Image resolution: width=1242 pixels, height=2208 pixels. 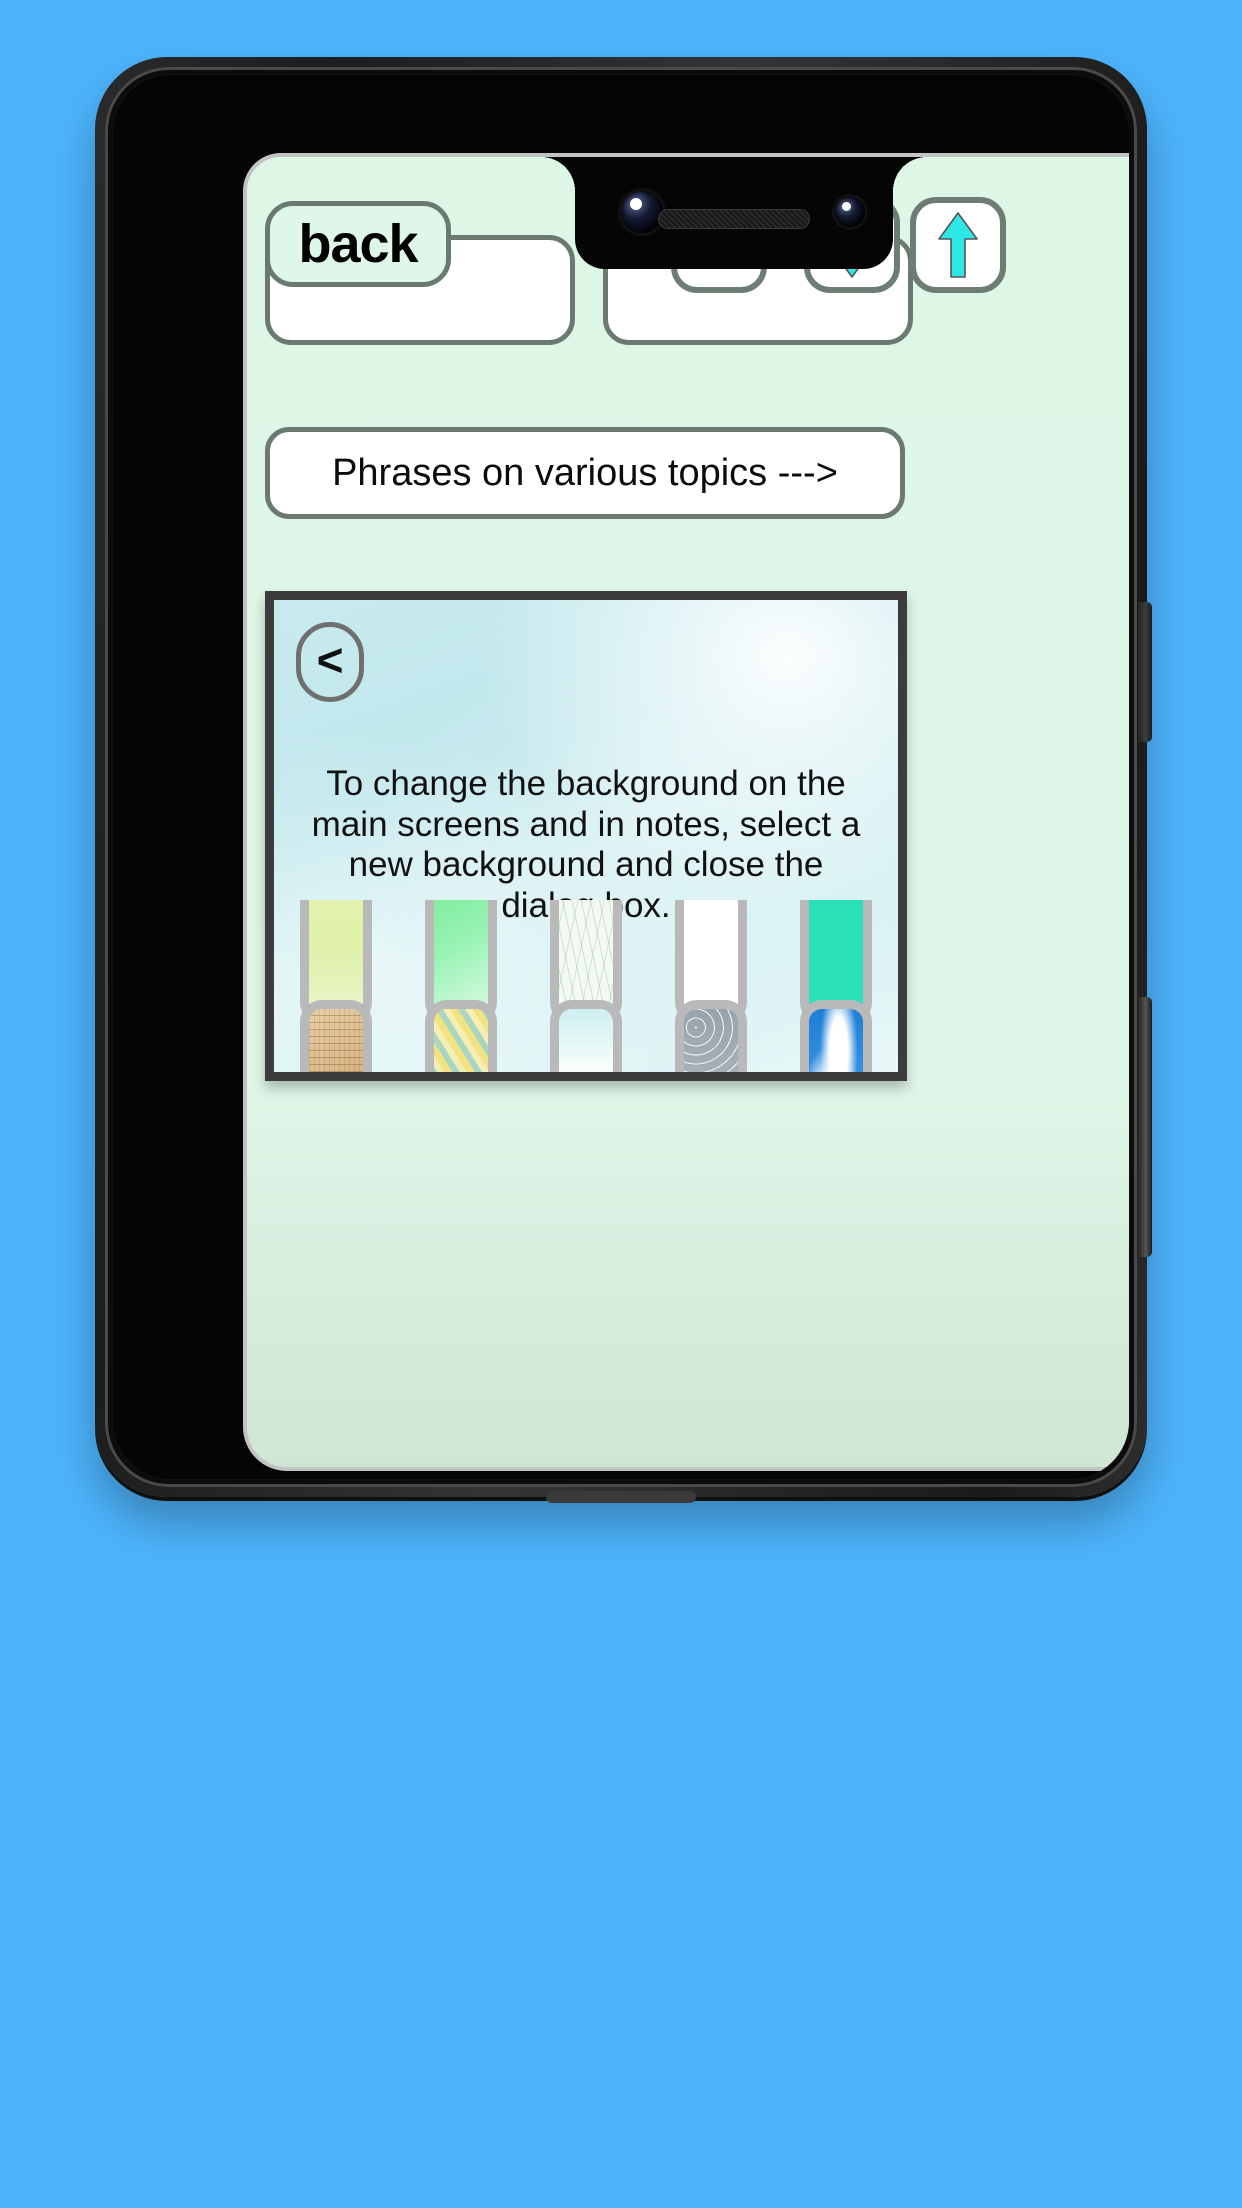 What do you see at coordinates (1145, 672) in the screenshot?
I see `power-button` at bounding box center [1145, 672].